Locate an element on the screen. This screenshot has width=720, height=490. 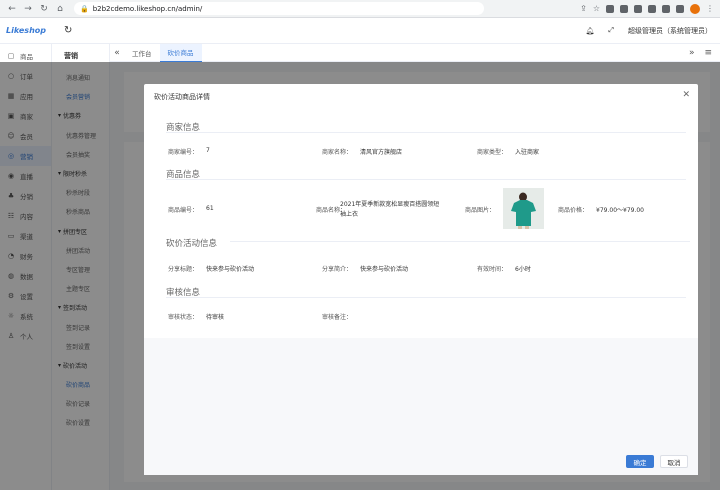
confirm-button: 确定 is located at coordinates (640, 461).